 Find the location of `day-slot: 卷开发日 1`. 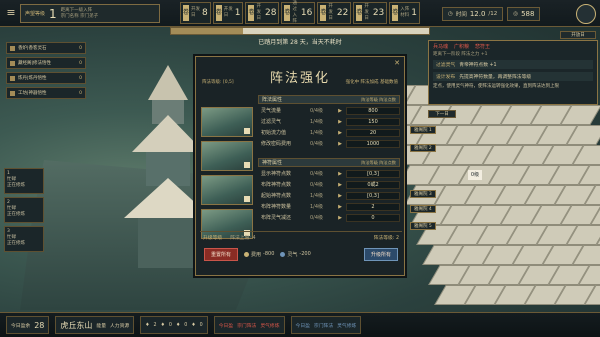

day-slot: 卷开发日 1 is located at coordinates (228, 13).